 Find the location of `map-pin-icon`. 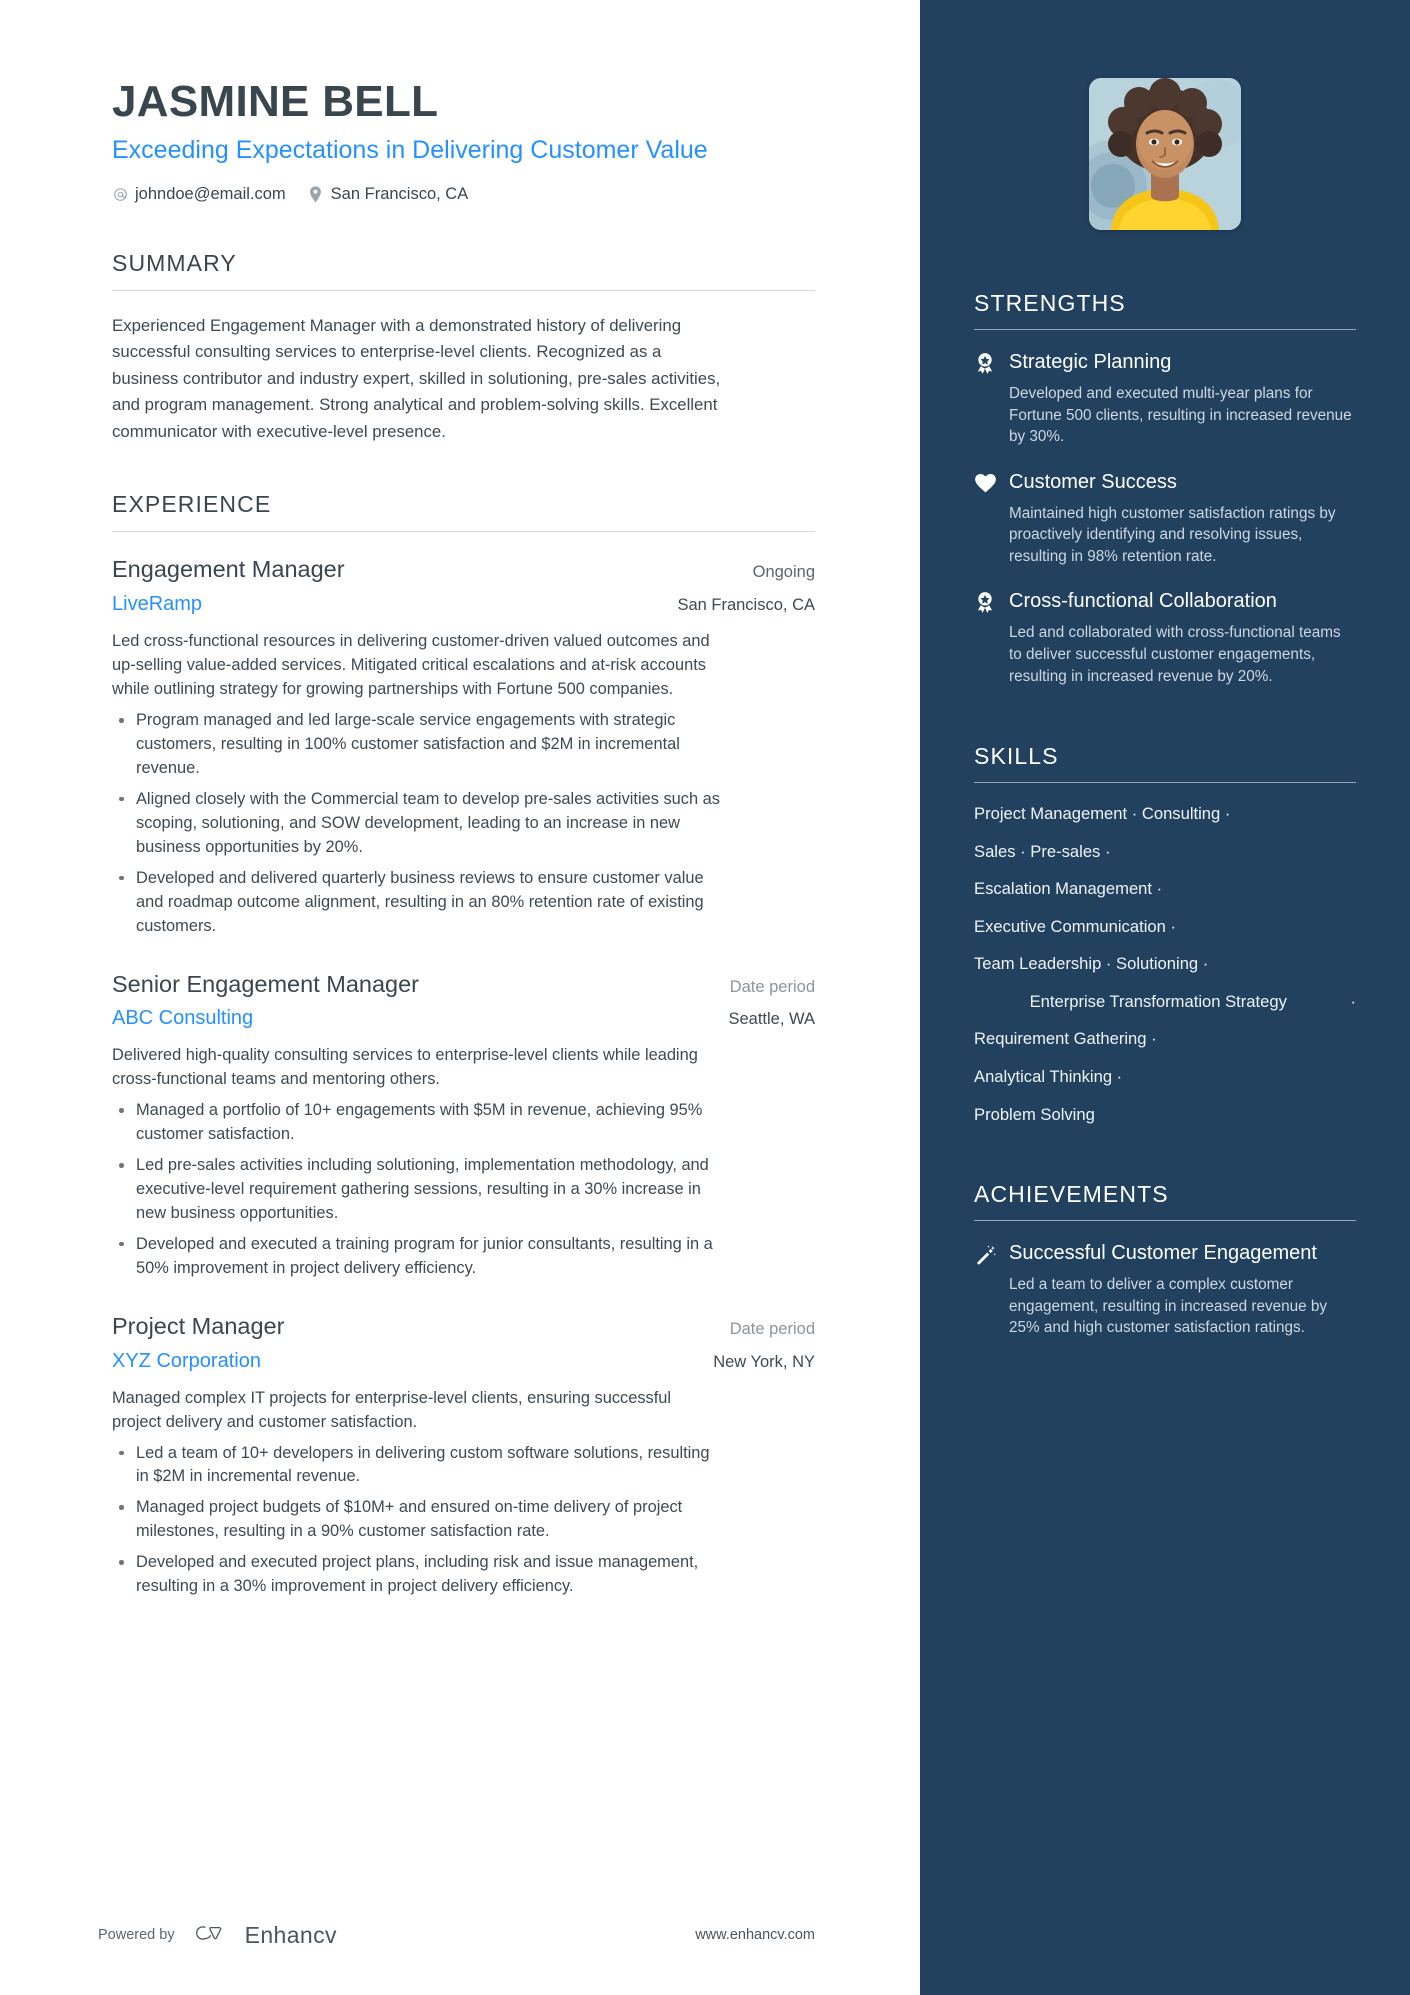

map-pin-icon is located at coordinates (316, 194).